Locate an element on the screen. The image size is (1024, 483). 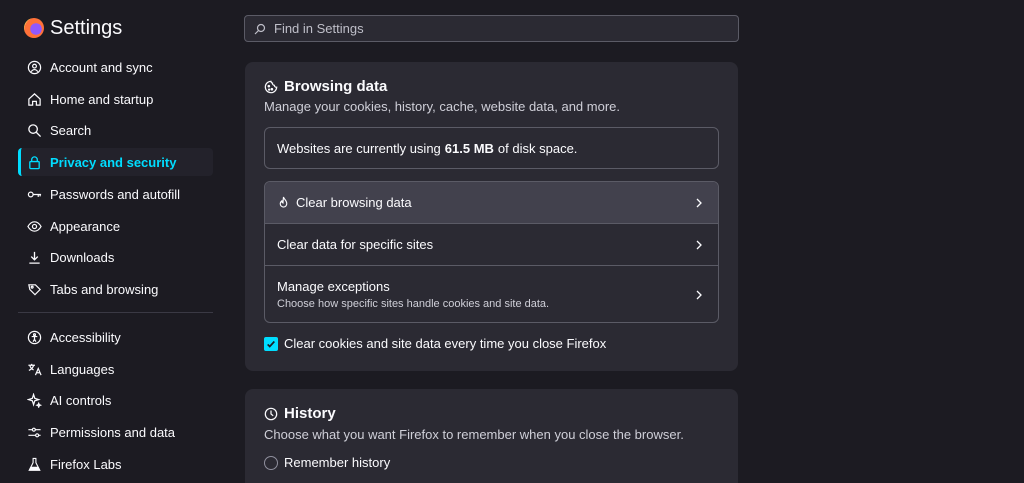
sidebar-item-permissions-and-data: Permissions and data is located at coordinates (115, 432).